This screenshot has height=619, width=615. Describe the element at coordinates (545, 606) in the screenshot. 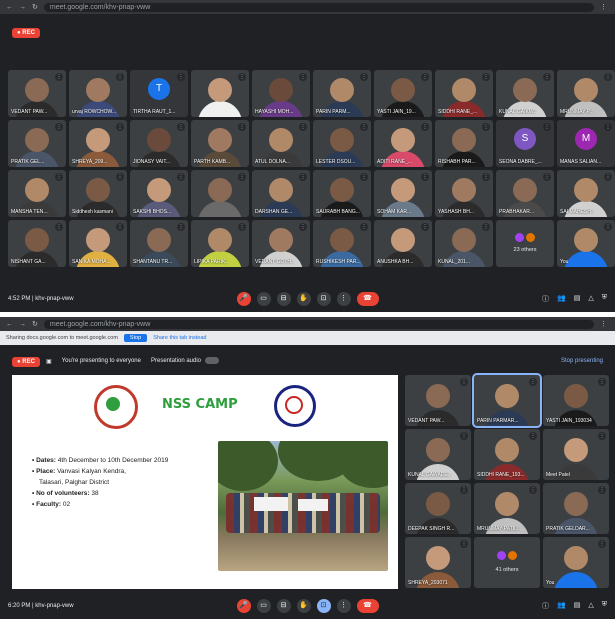

I see `meeting-info-icon: ⓘ` at that location.